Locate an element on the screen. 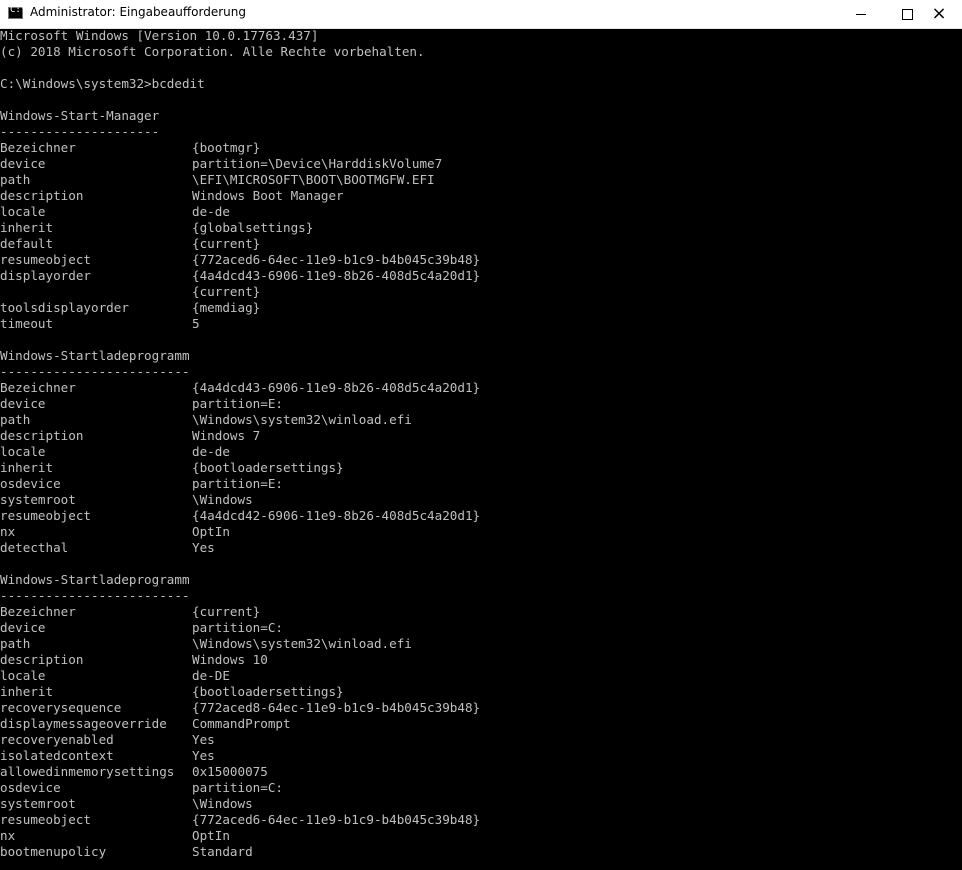  bcd-value: {4a4dcd42-6906-11e9-8b26-408d5c4a20d1} is located at coordinates (336, 515).